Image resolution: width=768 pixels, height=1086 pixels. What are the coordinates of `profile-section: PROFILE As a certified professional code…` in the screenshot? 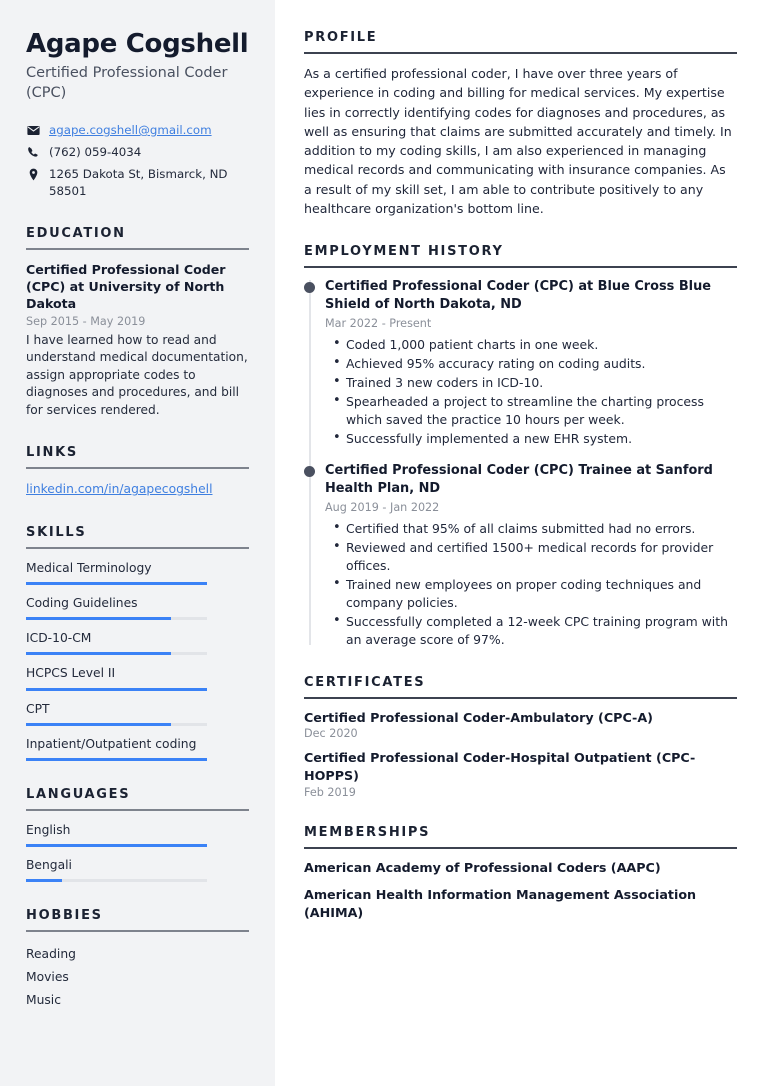 It's located at (520, 124).